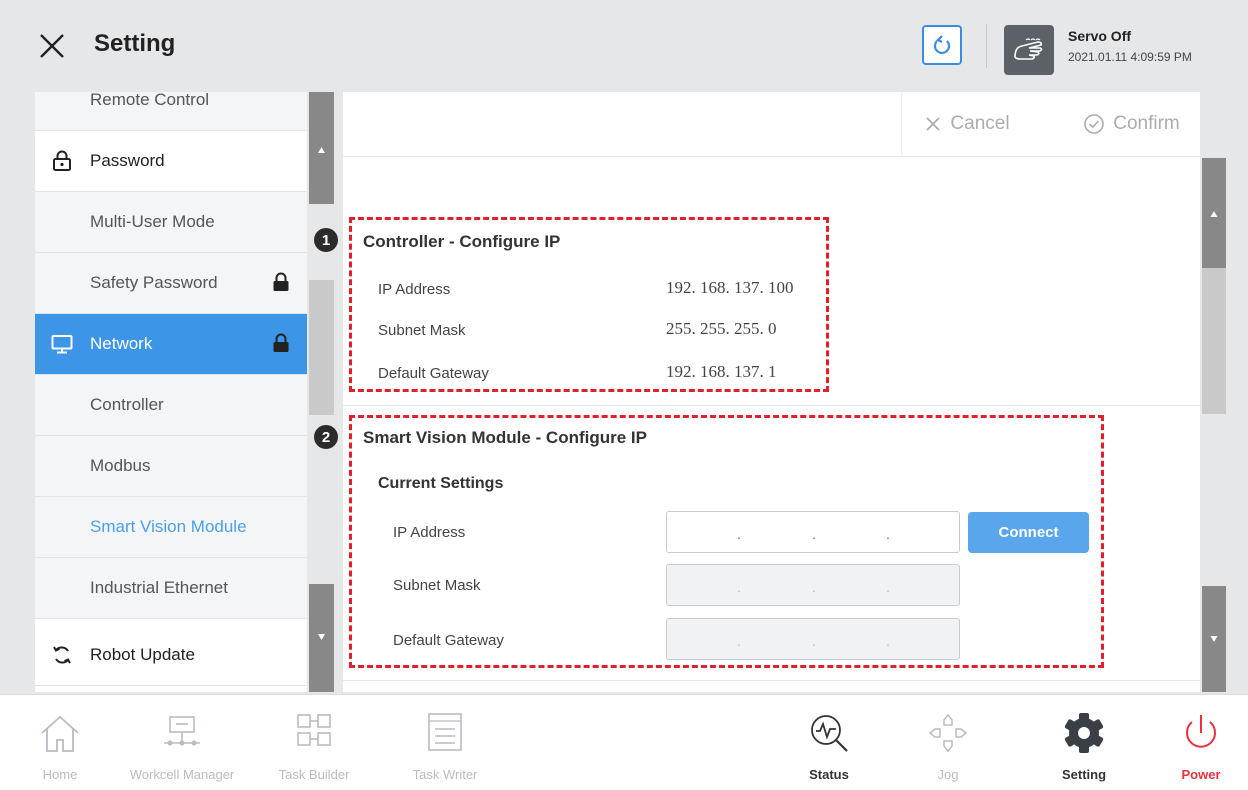  I want to click on reset-button, so click(942, 45).